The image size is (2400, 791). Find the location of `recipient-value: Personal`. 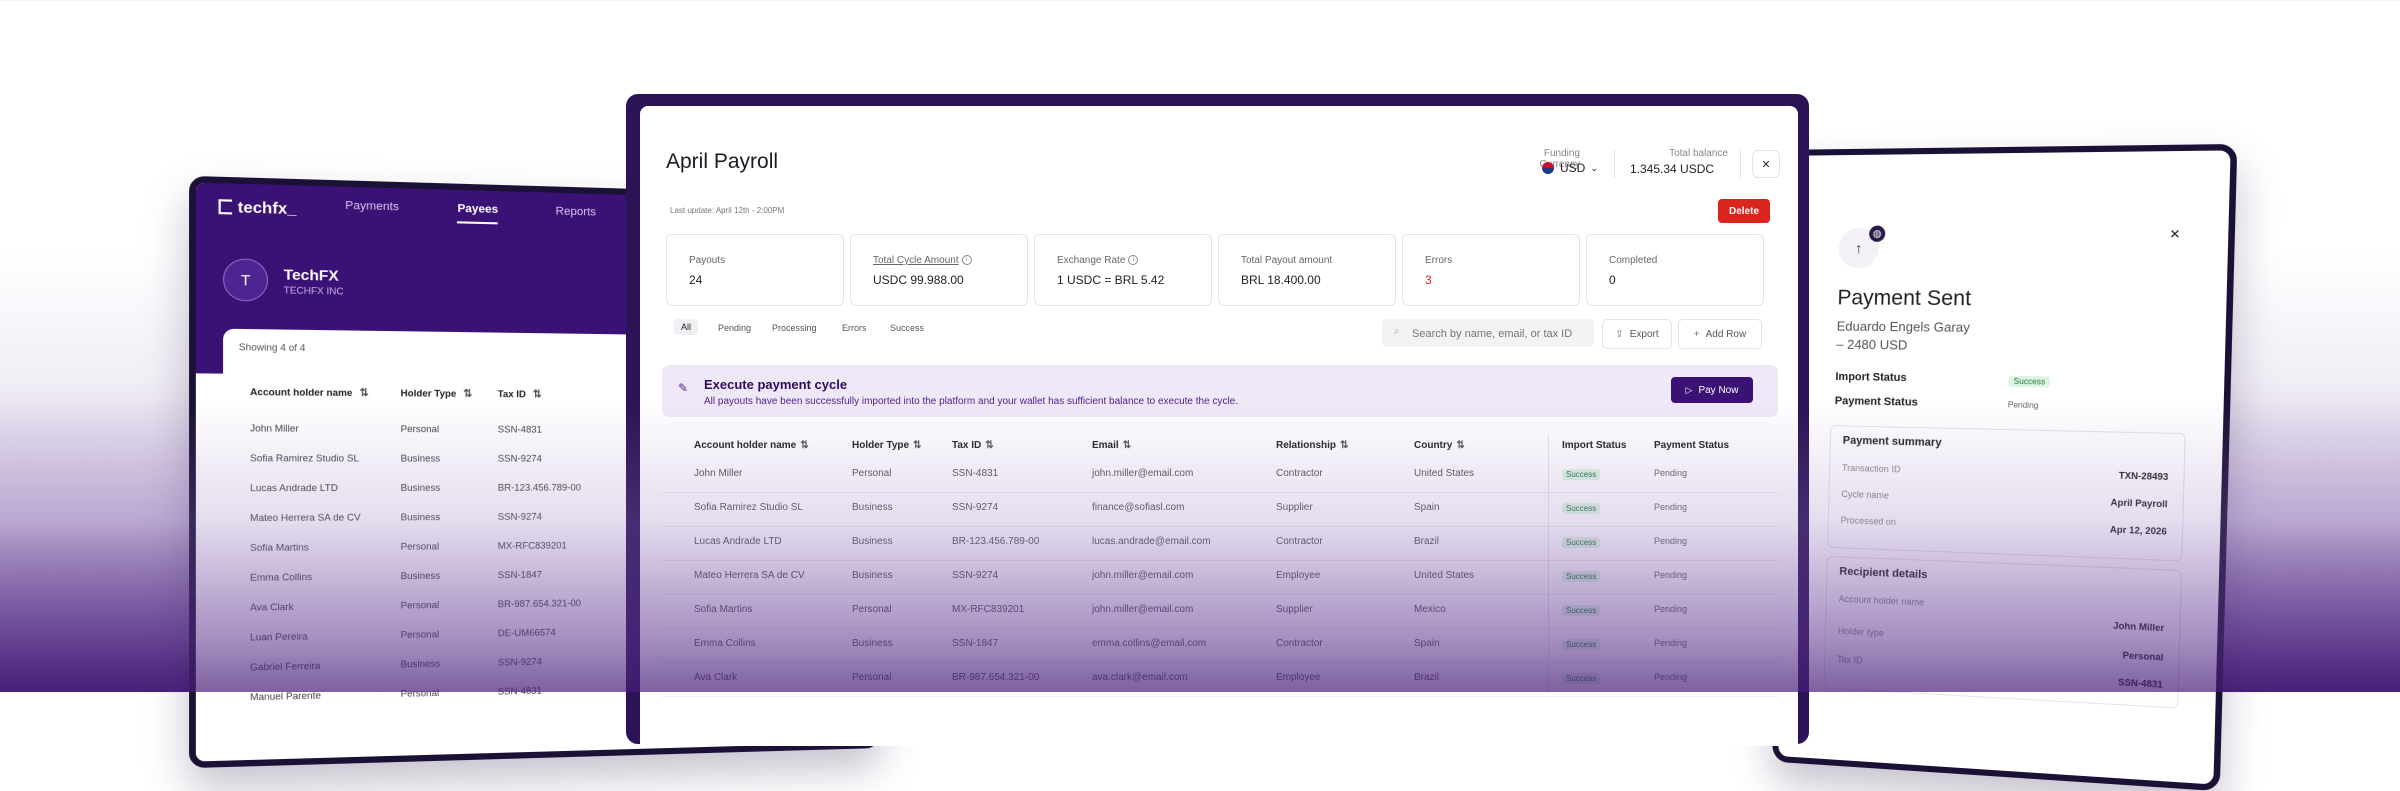

recipient-value: Personal is located at coordinates (2142, 656).